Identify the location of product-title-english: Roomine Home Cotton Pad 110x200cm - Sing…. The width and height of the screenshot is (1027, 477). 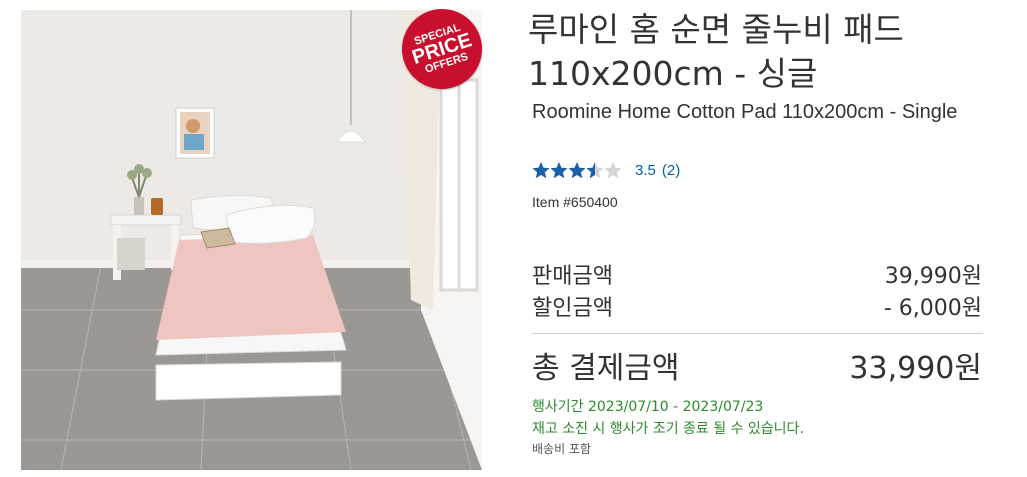
(745, 112).